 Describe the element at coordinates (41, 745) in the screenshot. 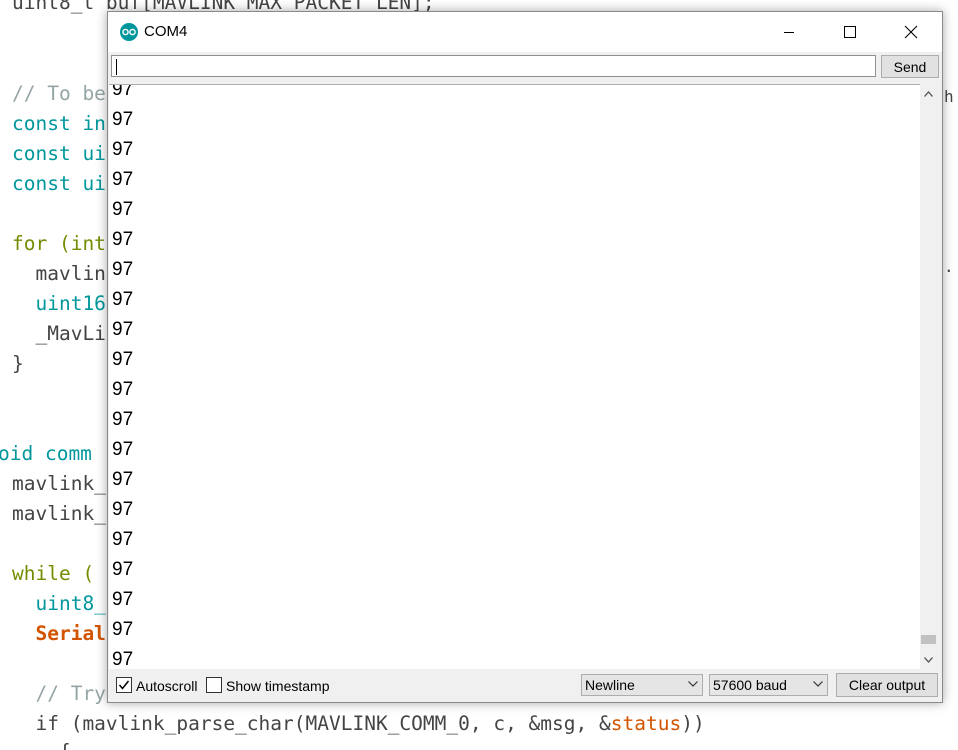

I see `code-line: {` at that location.